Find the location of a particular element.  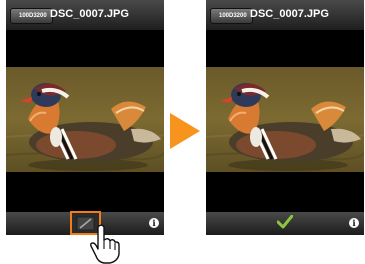

hand-cursor-icon is located at coordinates (105, 244).